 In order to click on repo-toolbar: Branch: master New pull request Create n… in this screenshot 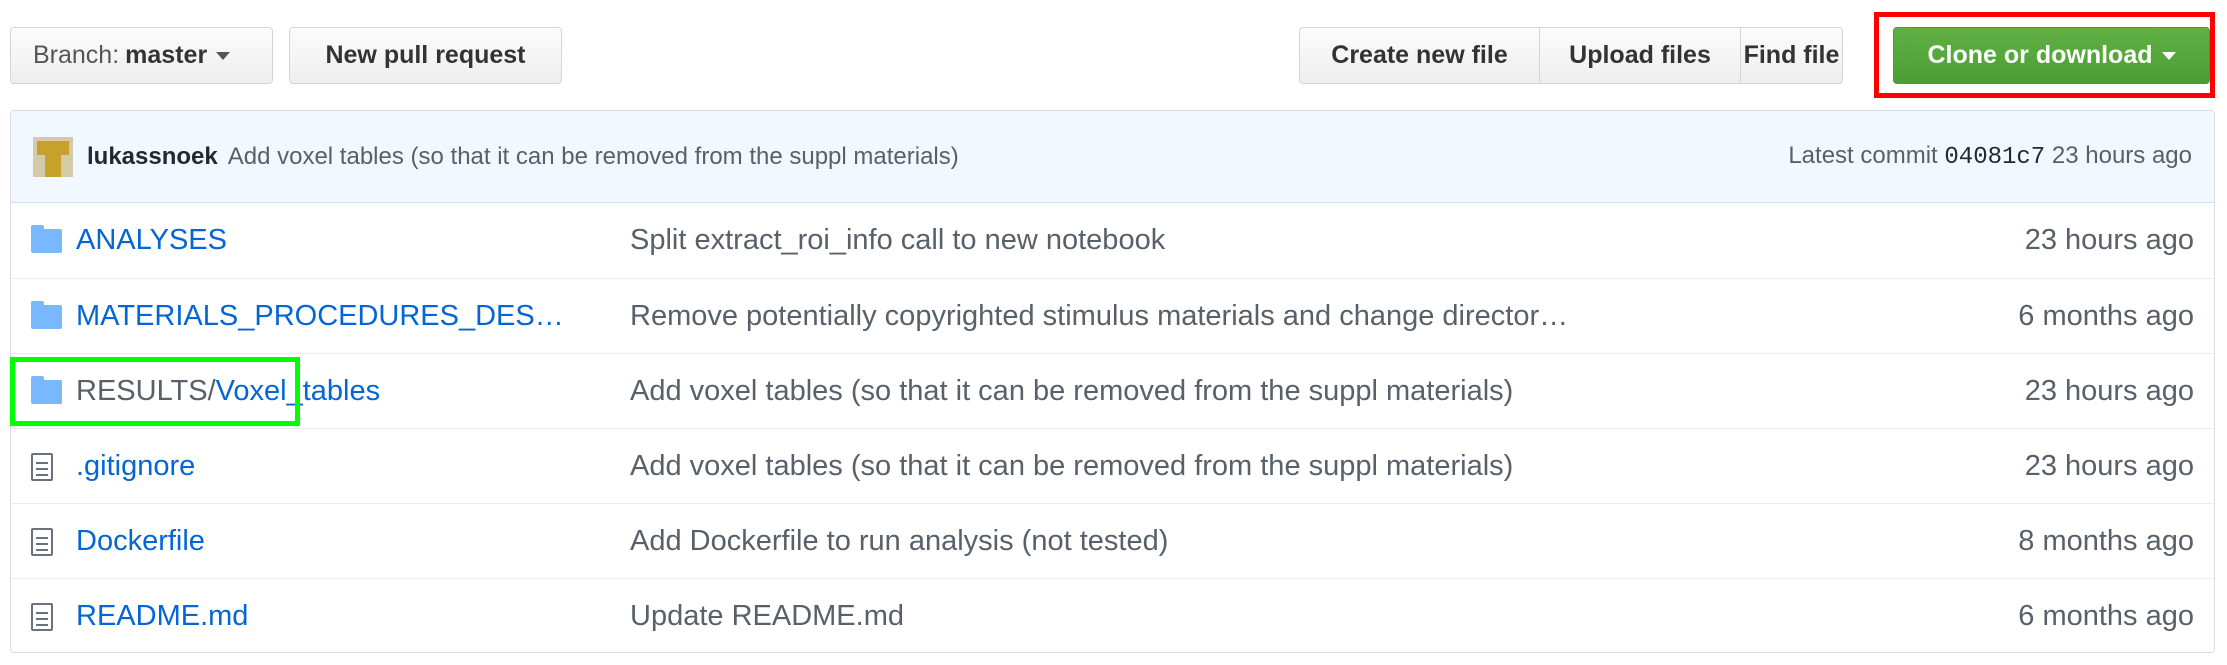, I will do `click(1112, 56)`.